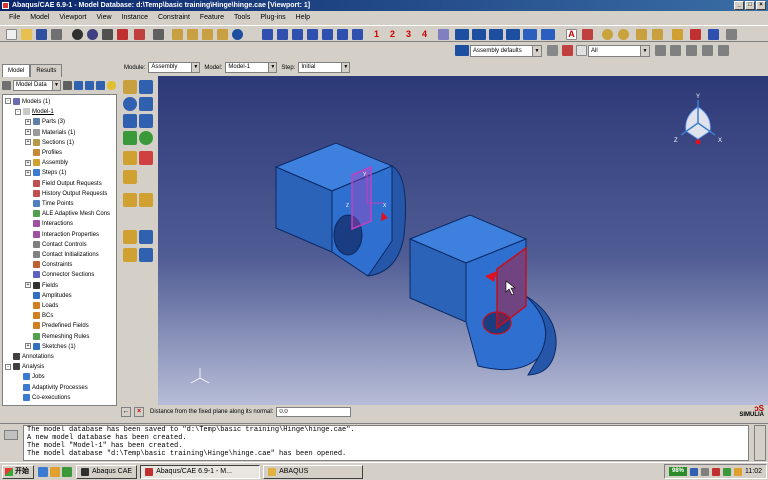 This screenshot has width=768, height=480. I want to click on distance-input, so click(314, 412).